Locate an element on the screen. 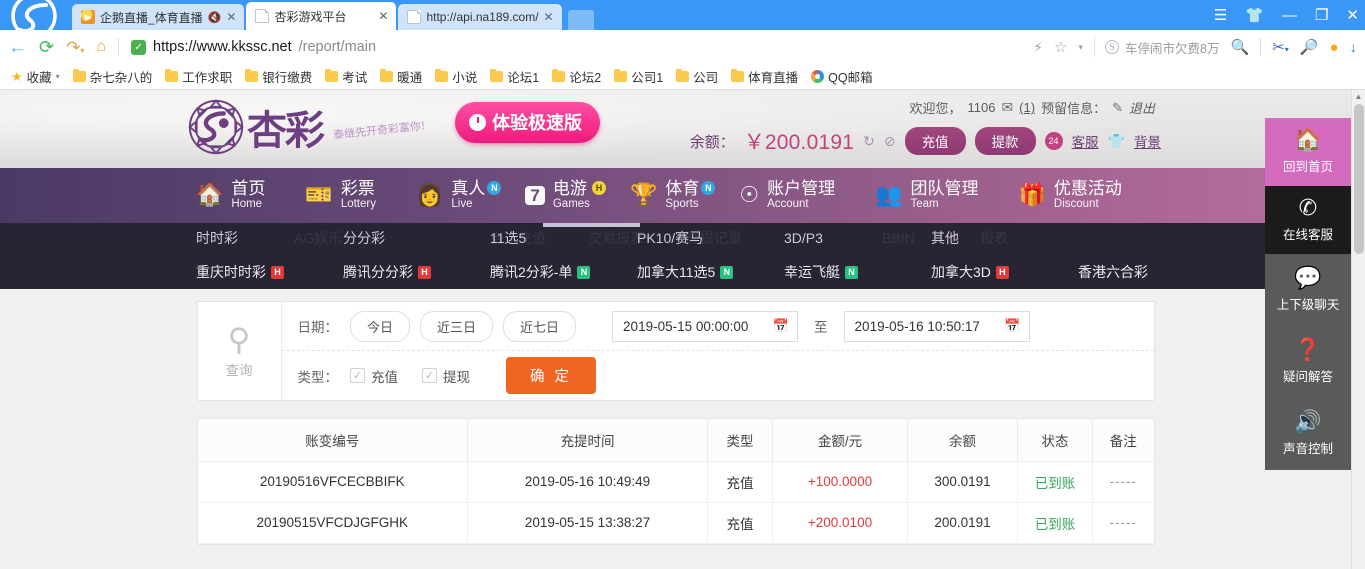 This screenshot has height=569, width=1365. pencil-icon: ✎ is located at coordinates (1117, 108).